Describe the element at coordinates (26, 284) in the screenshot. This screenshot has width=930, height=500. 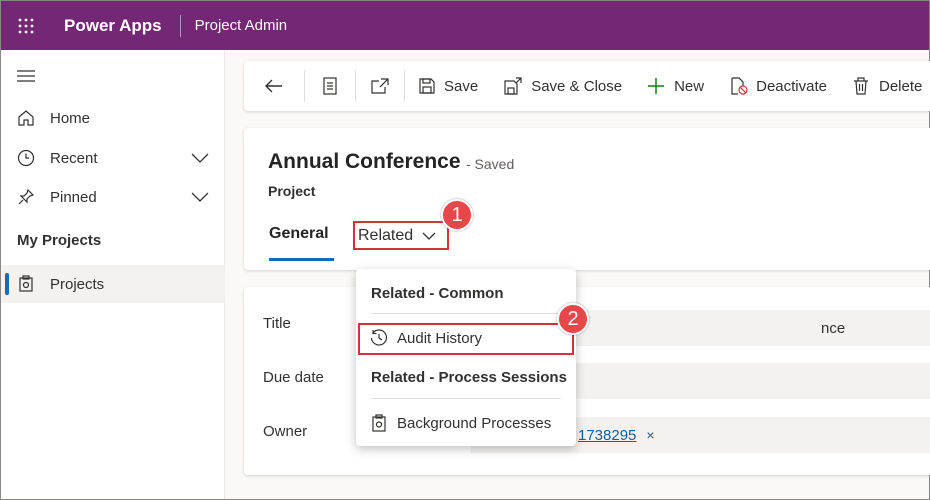
I see `project-icon` at that location.